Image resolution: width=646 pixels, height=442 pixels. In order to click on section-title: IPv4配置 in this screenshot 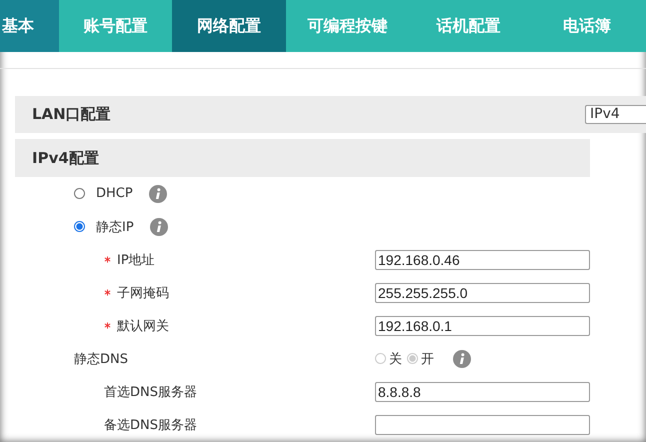, I will do `click(65, 158)`.